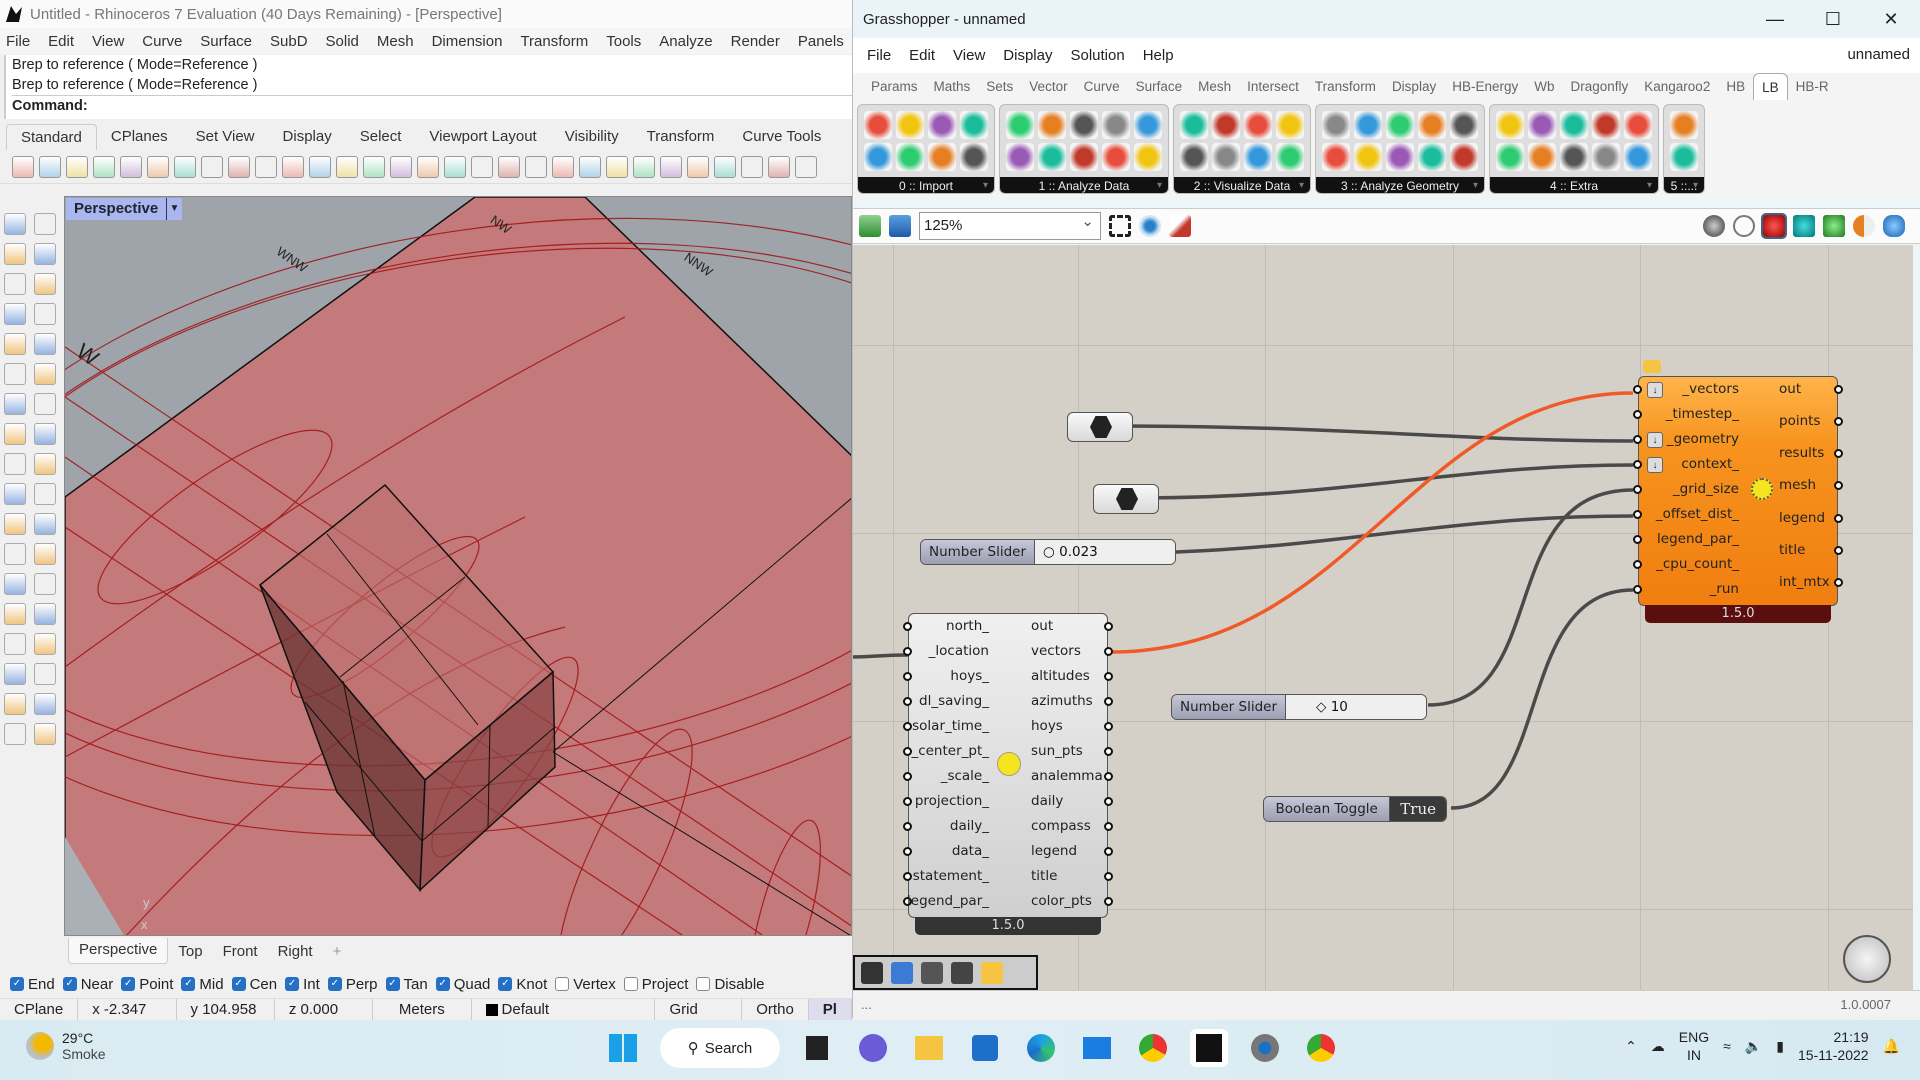 The height and width of the screenshot is (1080, 1920). Describe the element at coordinates (1084, 157) in the screenshot. I see `dy-icon` at that location.